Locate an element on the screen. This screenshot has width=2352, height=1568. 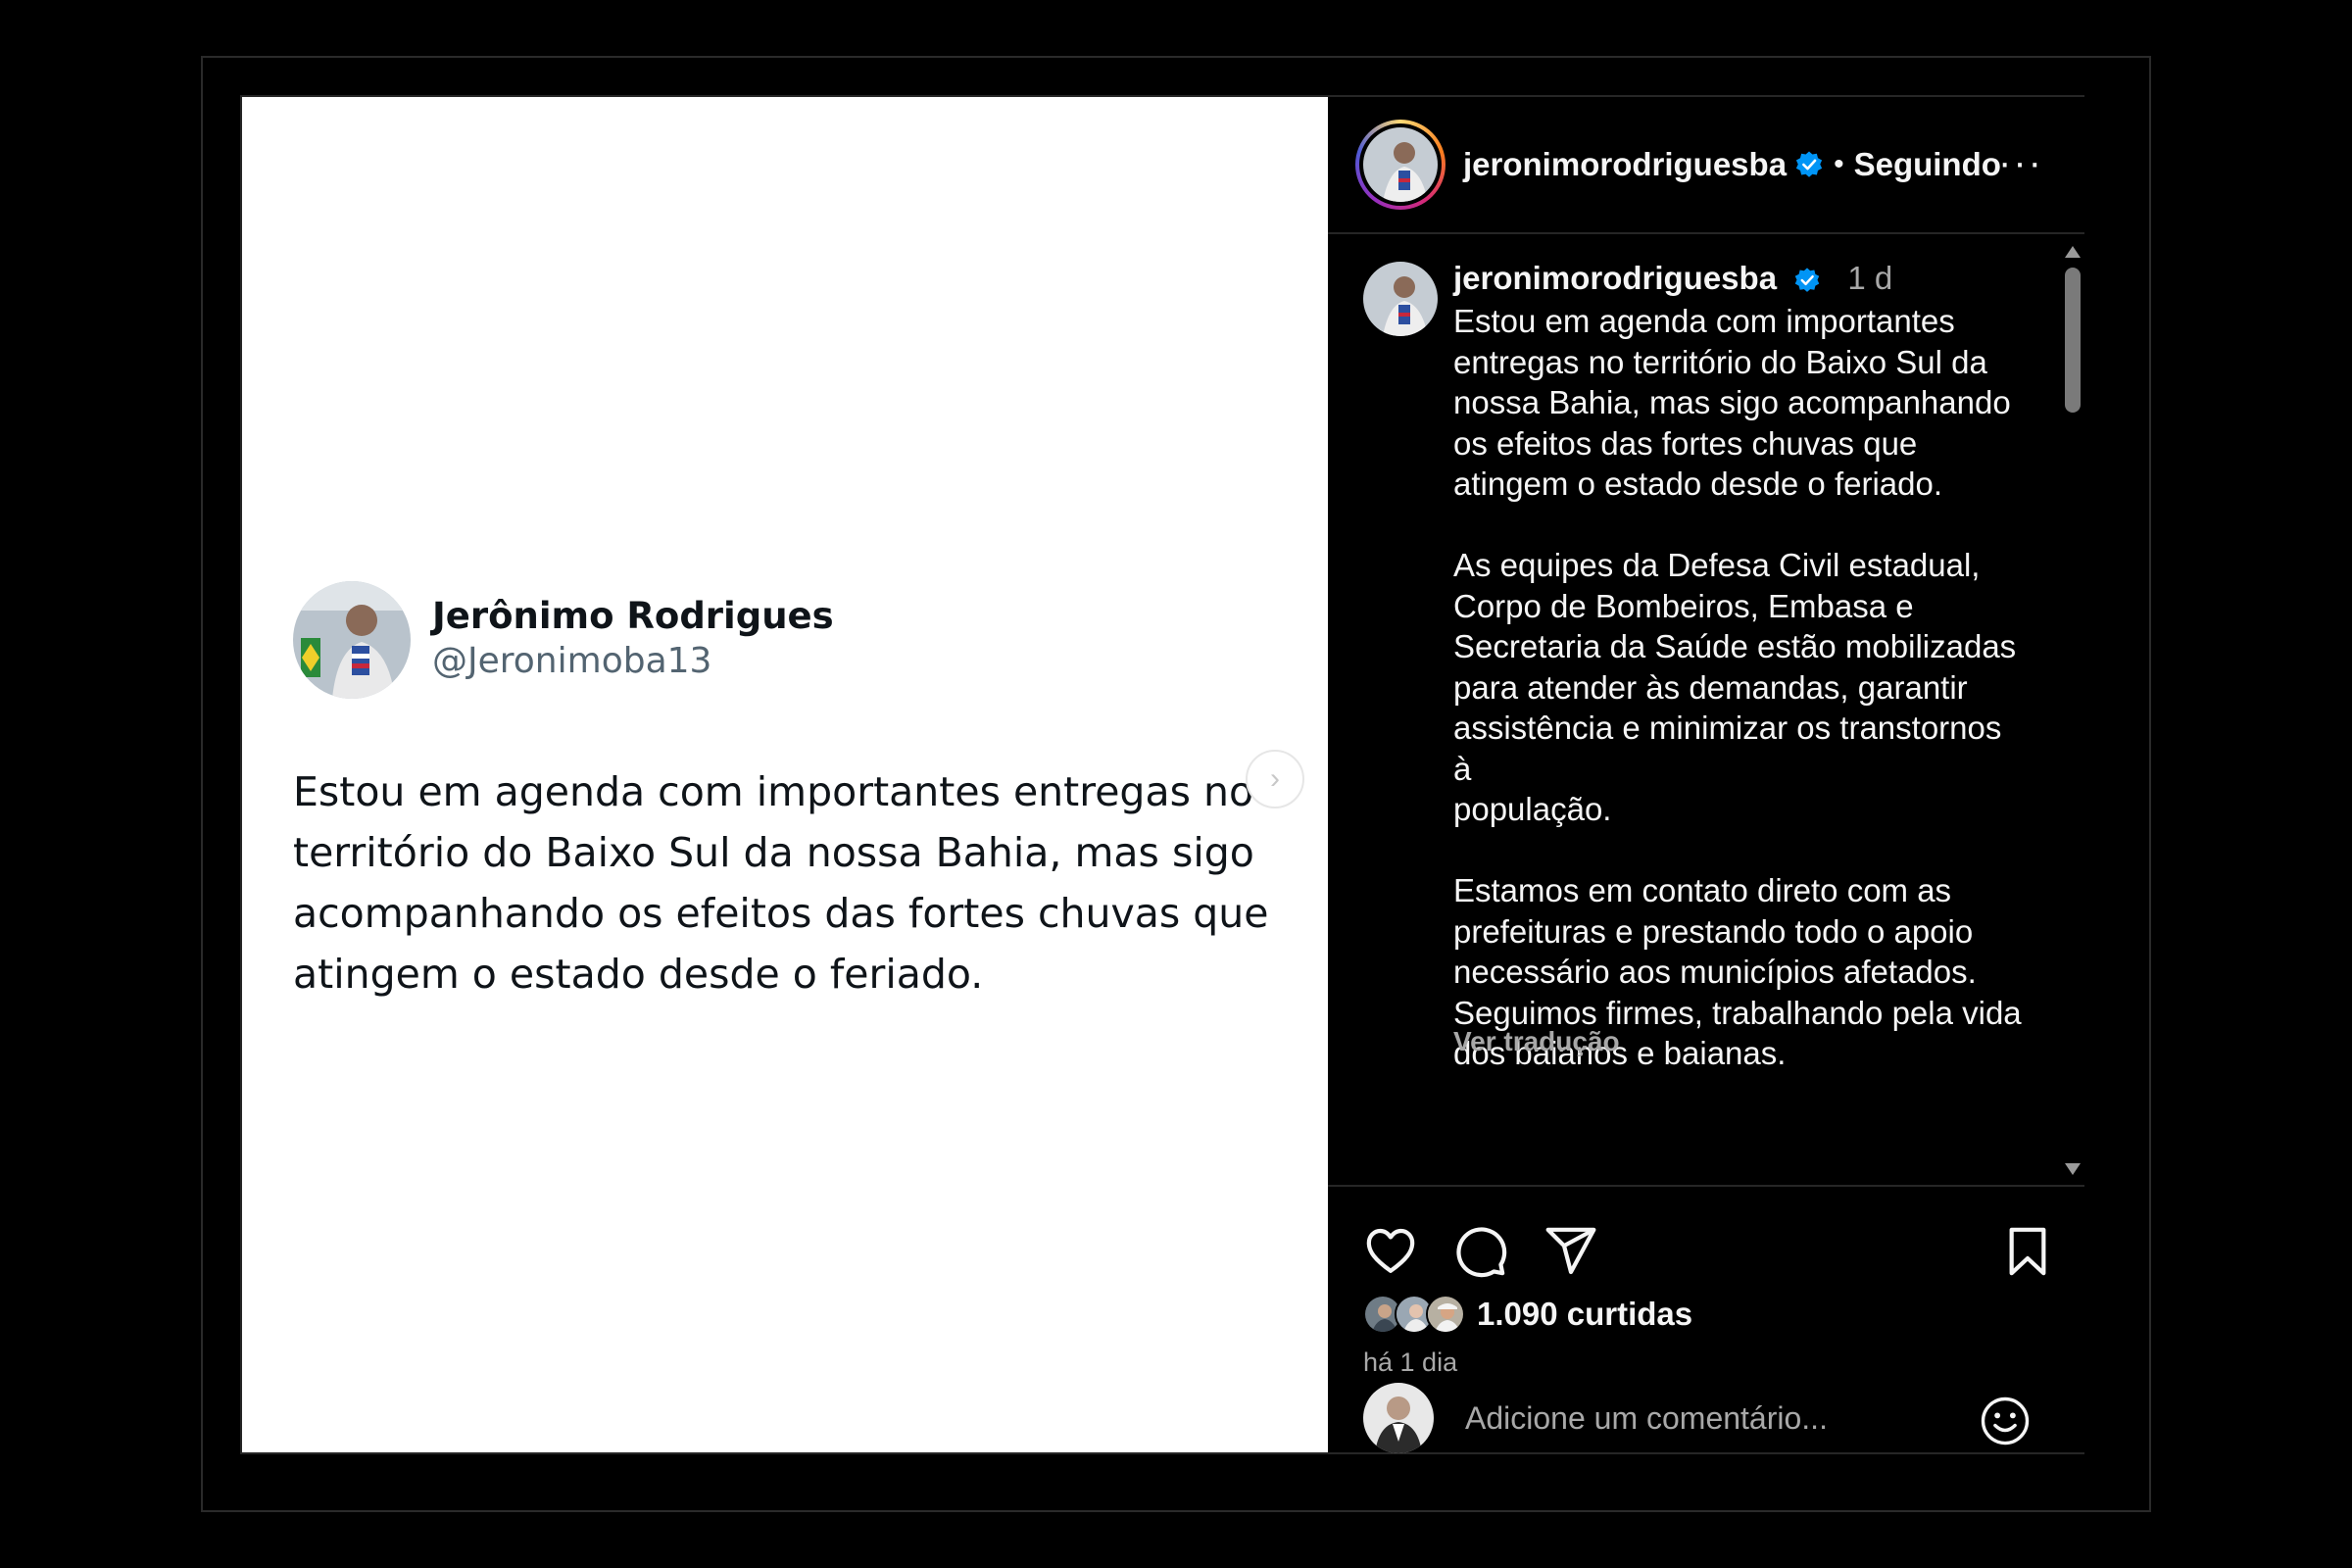
caption-avatar is located at coordinates (1400, 299).